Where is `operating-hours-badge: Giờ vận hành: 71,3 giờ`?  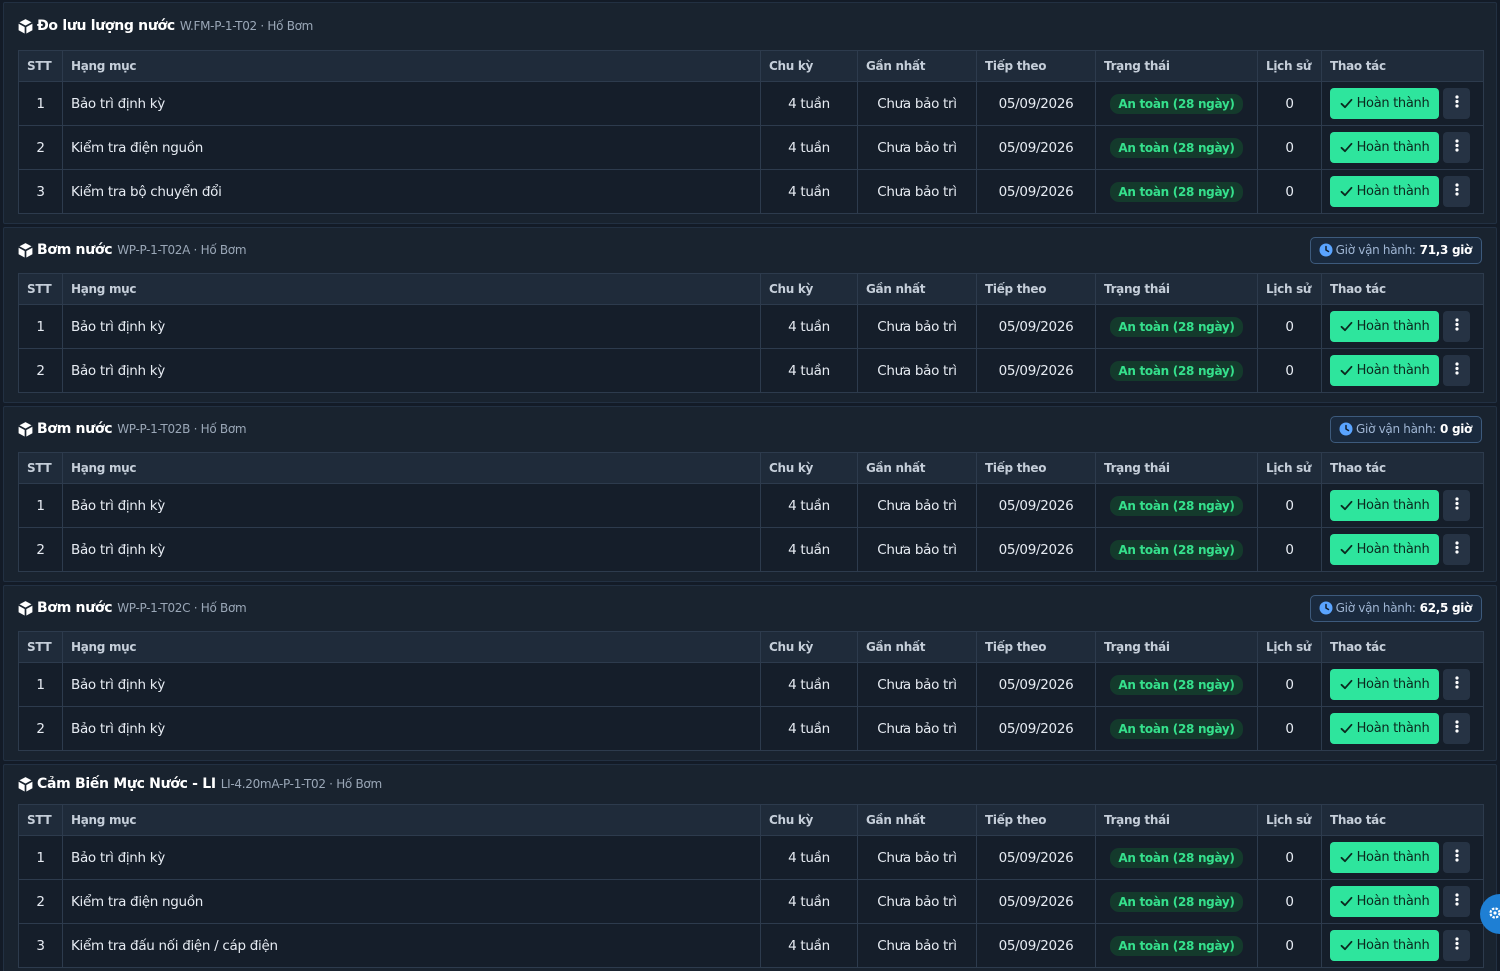 operating-hours-badge: Giờ vận hành: 71,3 giờ is located at coordinates (1395, 250).